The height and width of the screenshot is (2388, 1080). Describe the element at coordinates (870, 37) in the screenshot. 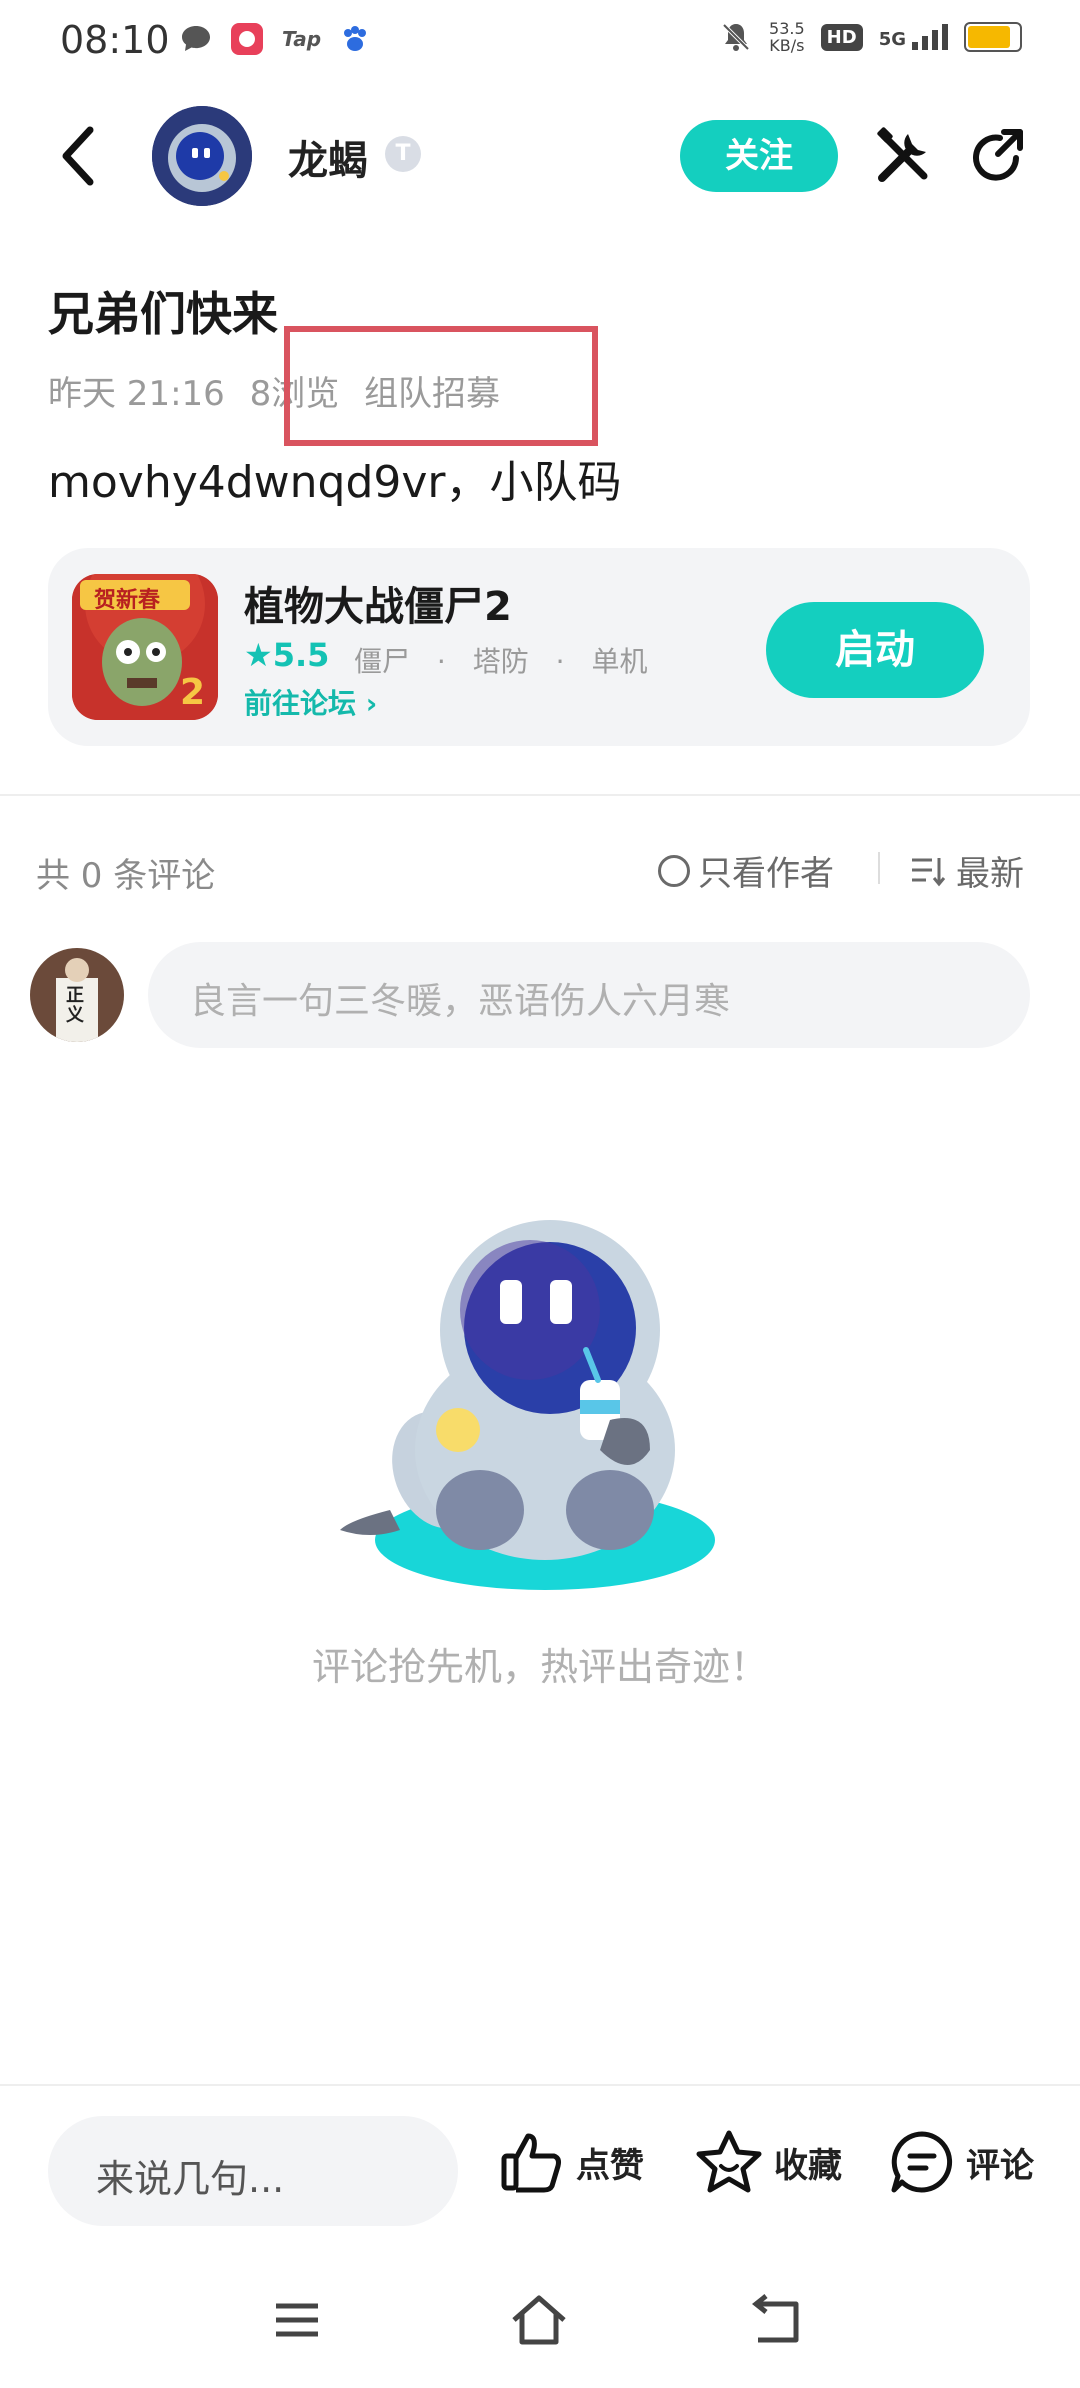

I see `status-right: 53.5 KB/s HD 5G` at that location.